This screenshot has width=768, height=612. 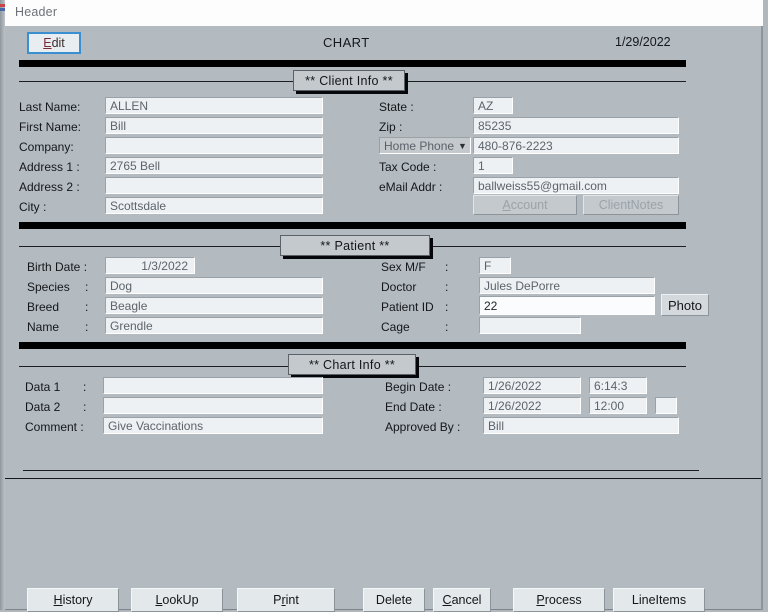 What do you see at coordinates (567, 305) in the screenshot?
I see `input-patient-id: 22` at bounding box center [567, 305].